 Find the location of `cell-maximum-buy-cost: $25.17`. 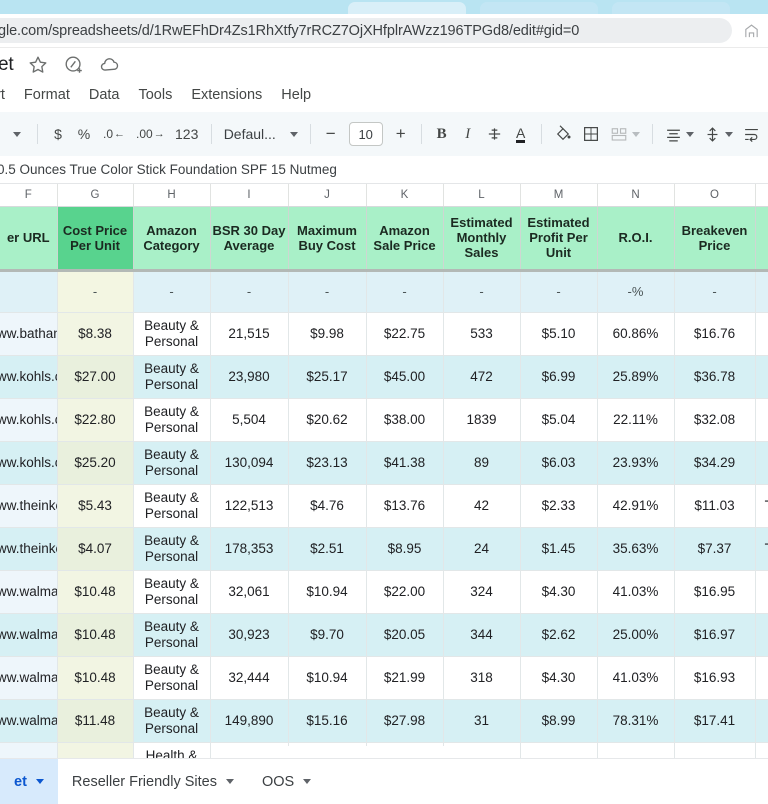

cell-maximum-buy-cost: $25.17 is located at coordinates (327, 377).